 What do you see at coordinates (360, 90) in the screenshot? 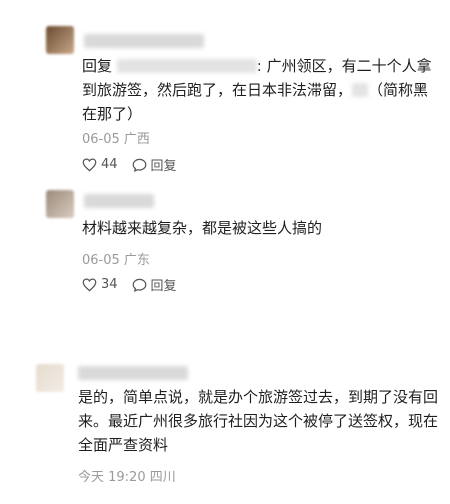
I see `text-redacted` at bounding box center [360, 90].